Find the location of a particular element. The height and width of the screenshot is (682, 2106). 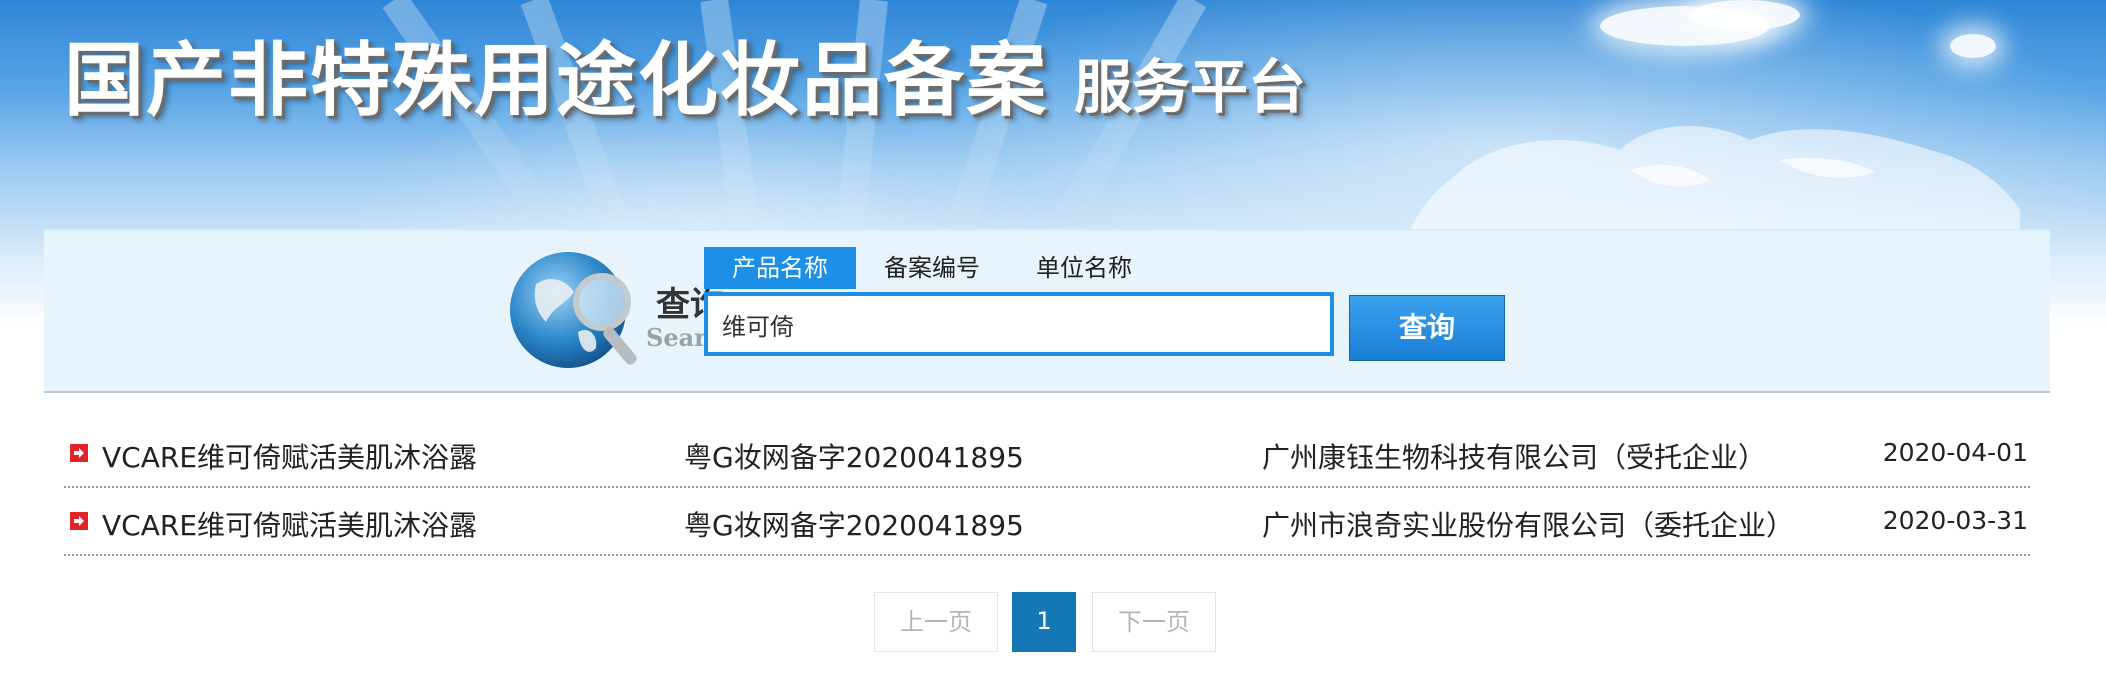

tab-company-name: 单位名称 is located at coordinates (1084, 268).